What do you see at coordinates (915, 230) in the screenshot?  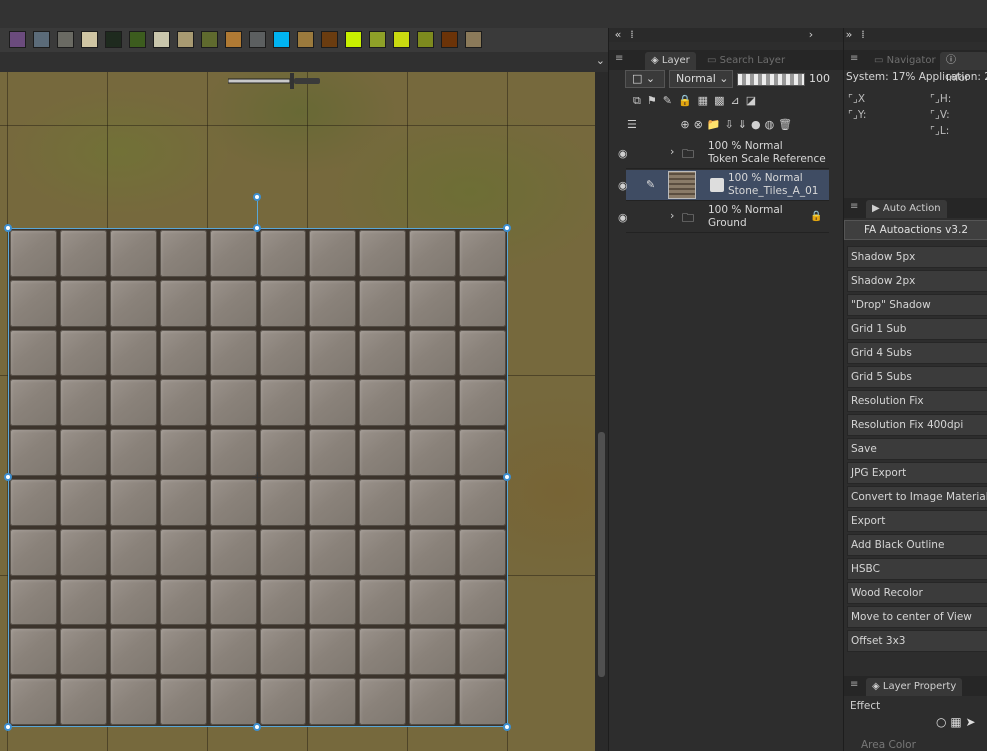 I see `action-set-dropdown: FA Autoactions v3.2` at bounding box center [915, 230].